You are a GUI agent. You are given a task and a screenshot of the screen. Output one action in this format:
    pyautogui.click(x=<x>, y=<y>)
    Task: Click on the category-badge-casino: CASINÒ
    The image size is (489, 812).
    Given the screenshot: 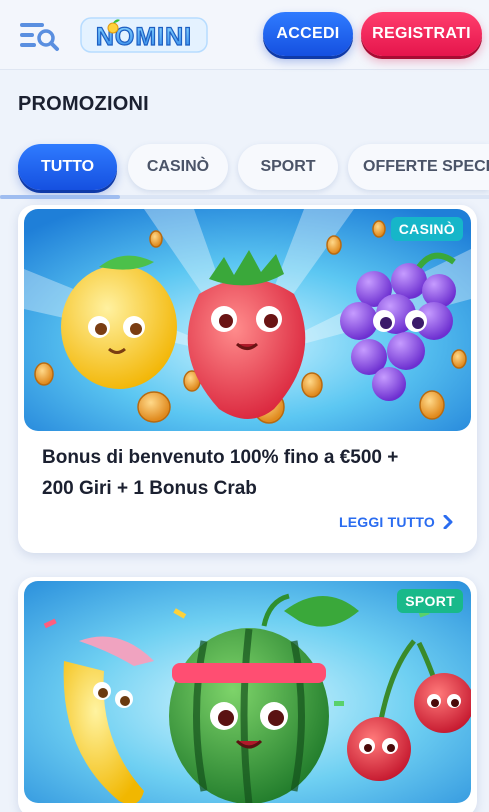 What is the action you would take?
    pyautogui.click(x=426, y=229)
    